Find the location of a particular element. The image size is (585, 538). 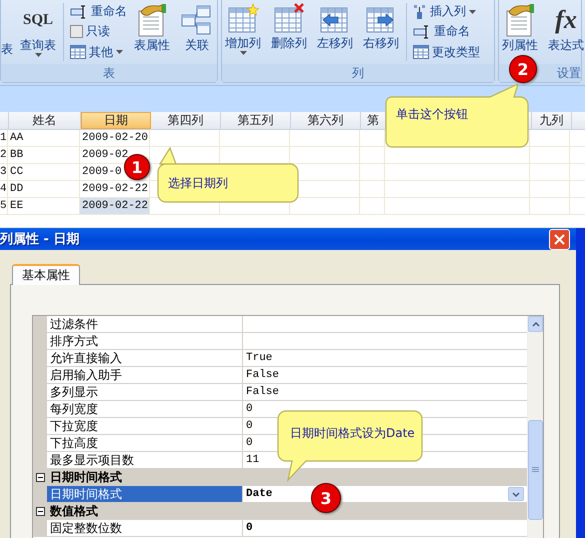

chevron-down-icon is located at coordinates (516, 494).